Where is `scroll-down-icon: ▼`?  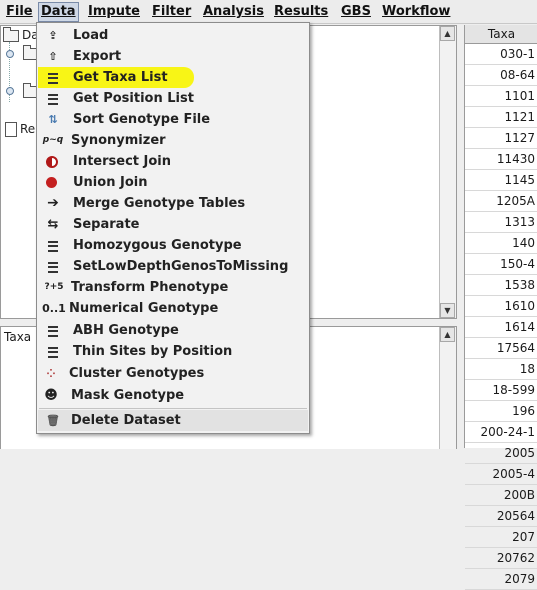
scroll-down-icon: ▼ is located at coordinates (447, 310).